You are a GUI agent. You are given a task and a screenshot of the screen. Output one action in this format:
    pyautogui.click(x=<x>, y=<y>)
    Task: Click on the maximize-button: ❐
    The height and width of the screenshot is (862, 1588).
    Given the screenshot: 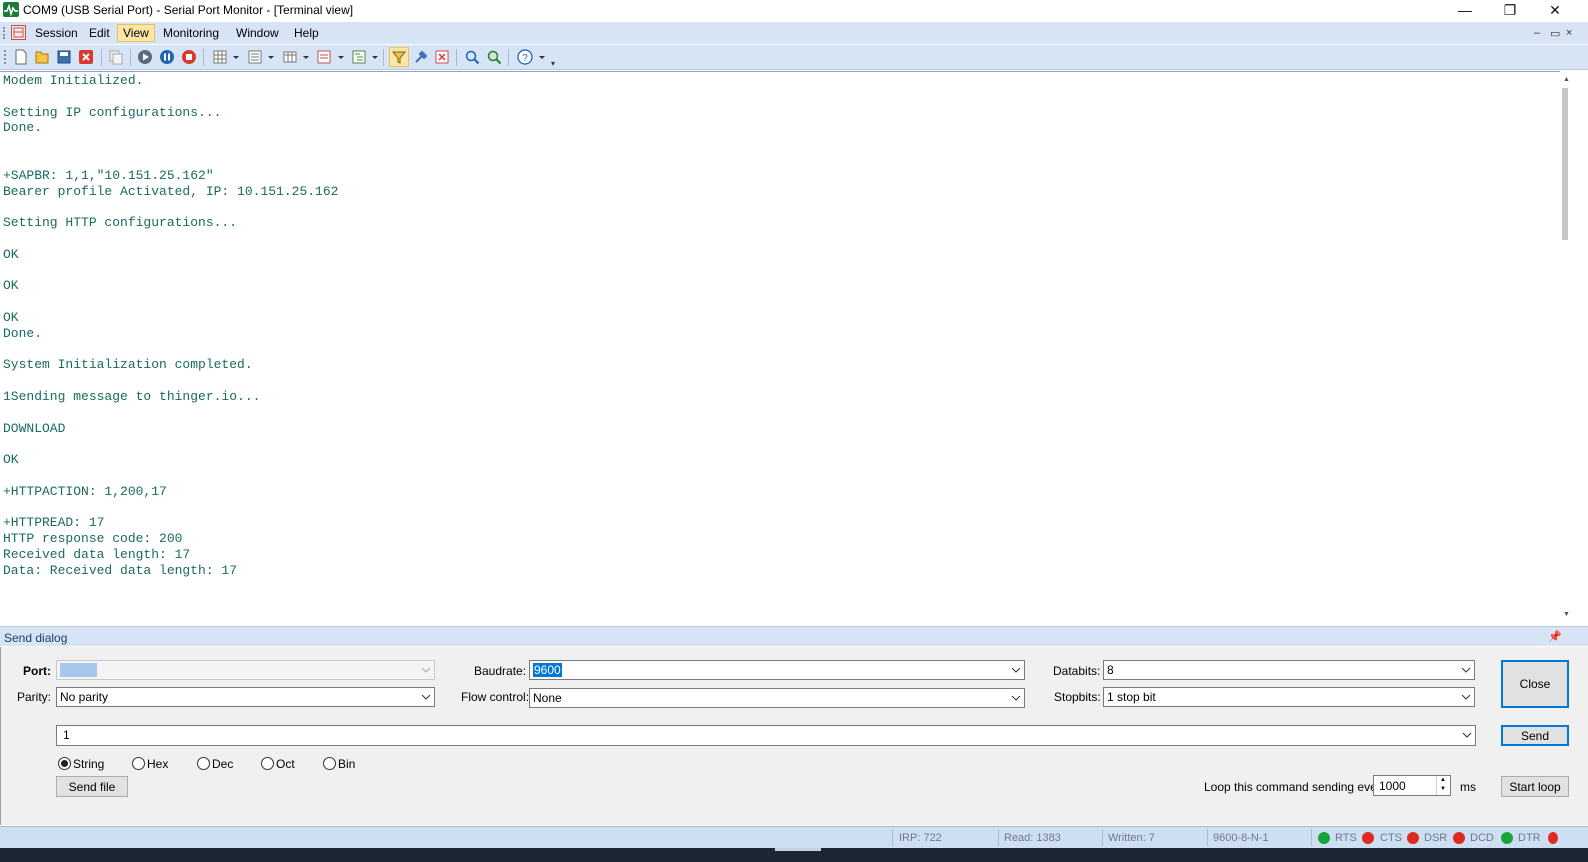 What is the action you would take?
    pyautogui.click(x=1510, y=10)
    